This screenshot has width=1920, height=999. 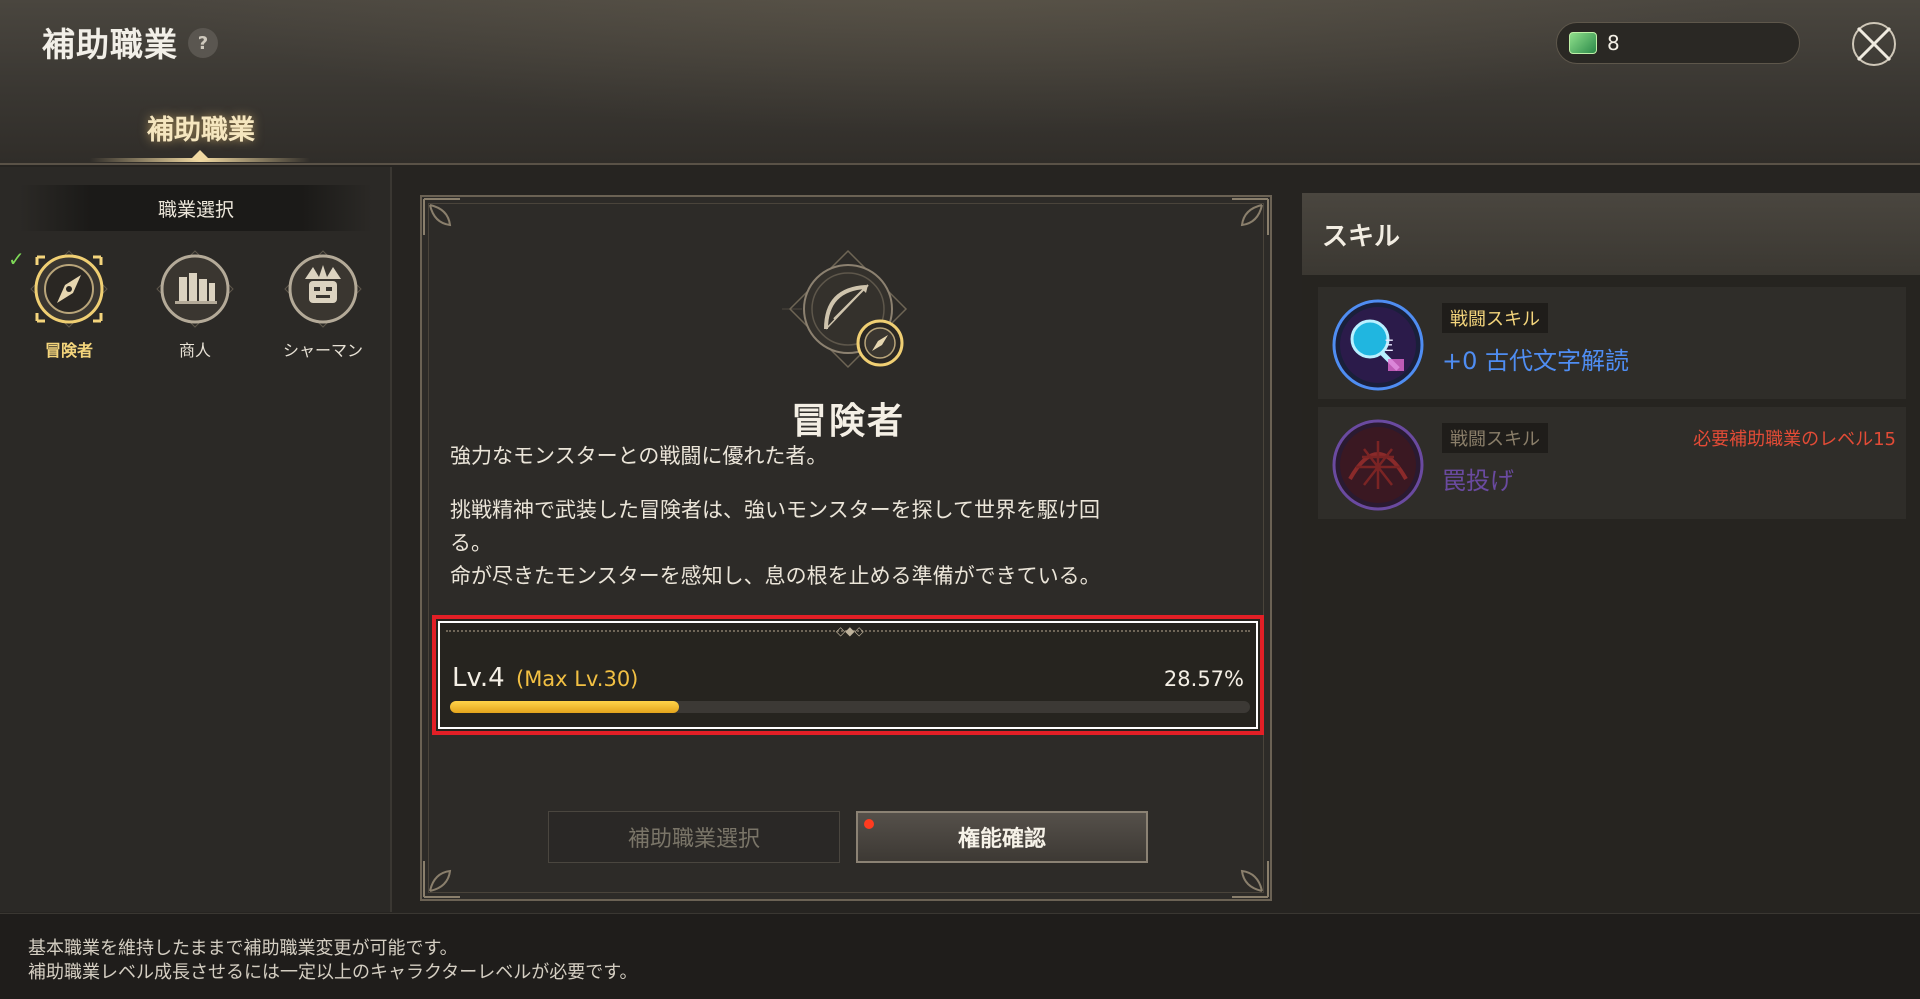 What do you see at coordinates (1612, 343) in the screenshot?
I see `skill-card-ancient-script: Ξ 戦闘スキル +0 古代文字解読` at bounding box center [1612, 343].